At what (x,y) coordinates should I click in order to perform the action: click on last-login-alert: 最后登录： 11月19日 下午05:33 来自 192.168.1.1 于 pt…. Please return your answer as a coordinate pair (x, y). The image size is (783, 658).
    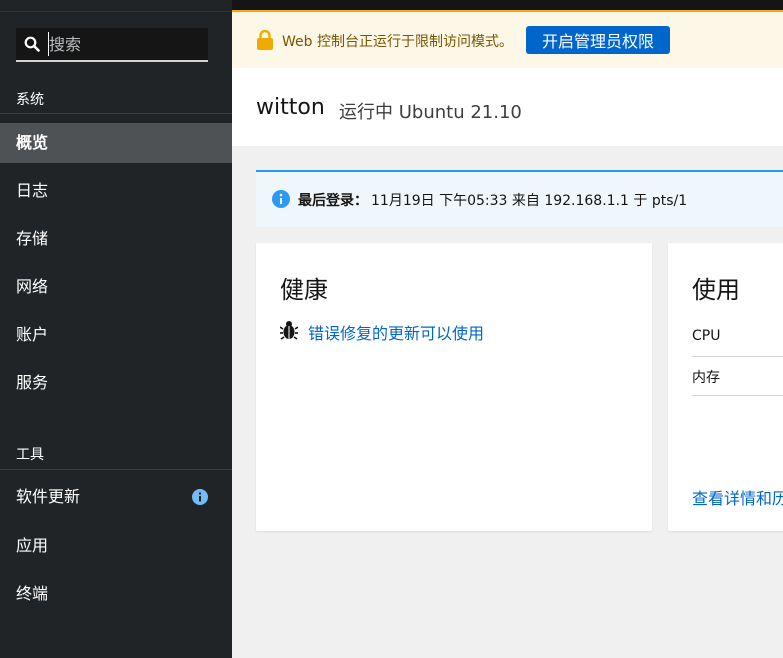
    Looking at the image, I should click on (519, 198).